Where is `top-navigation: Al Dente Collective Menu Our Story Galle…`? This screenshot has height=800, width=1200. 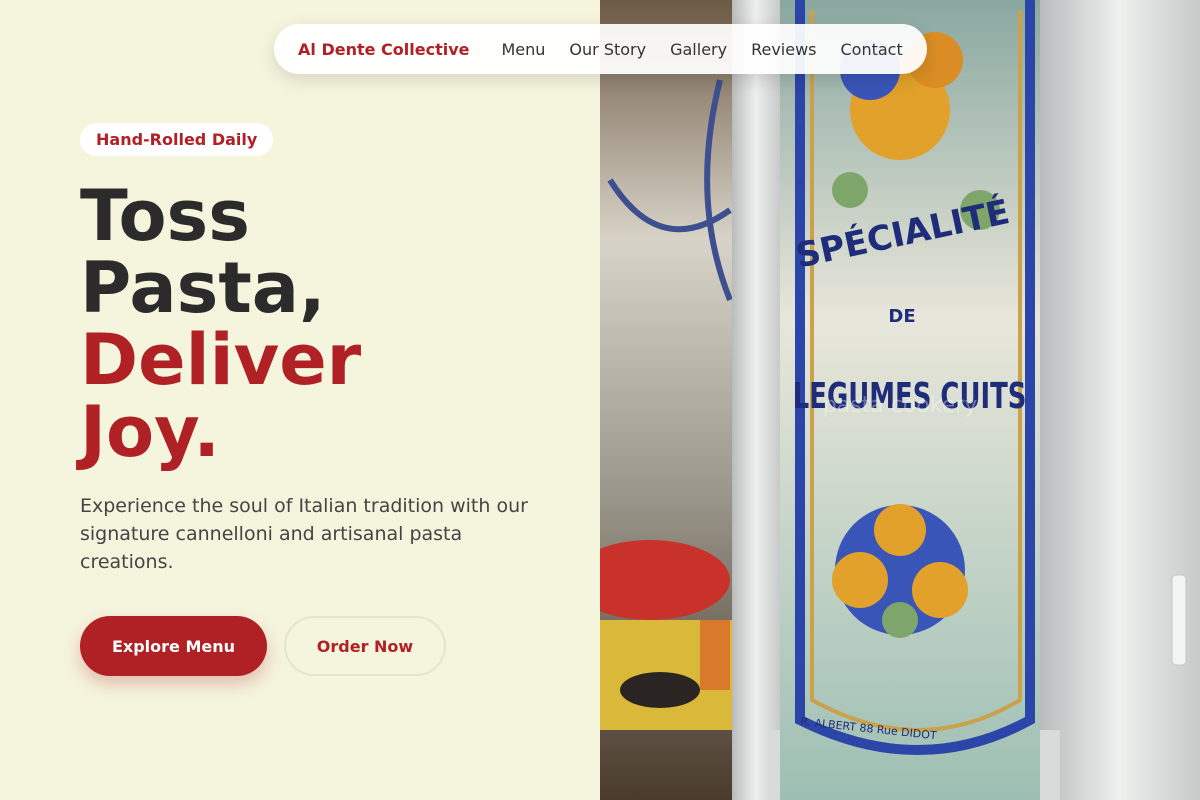
top-navigation: Al Dente Collective Menu Our Story Galle… is located at coordinates (600, 49).